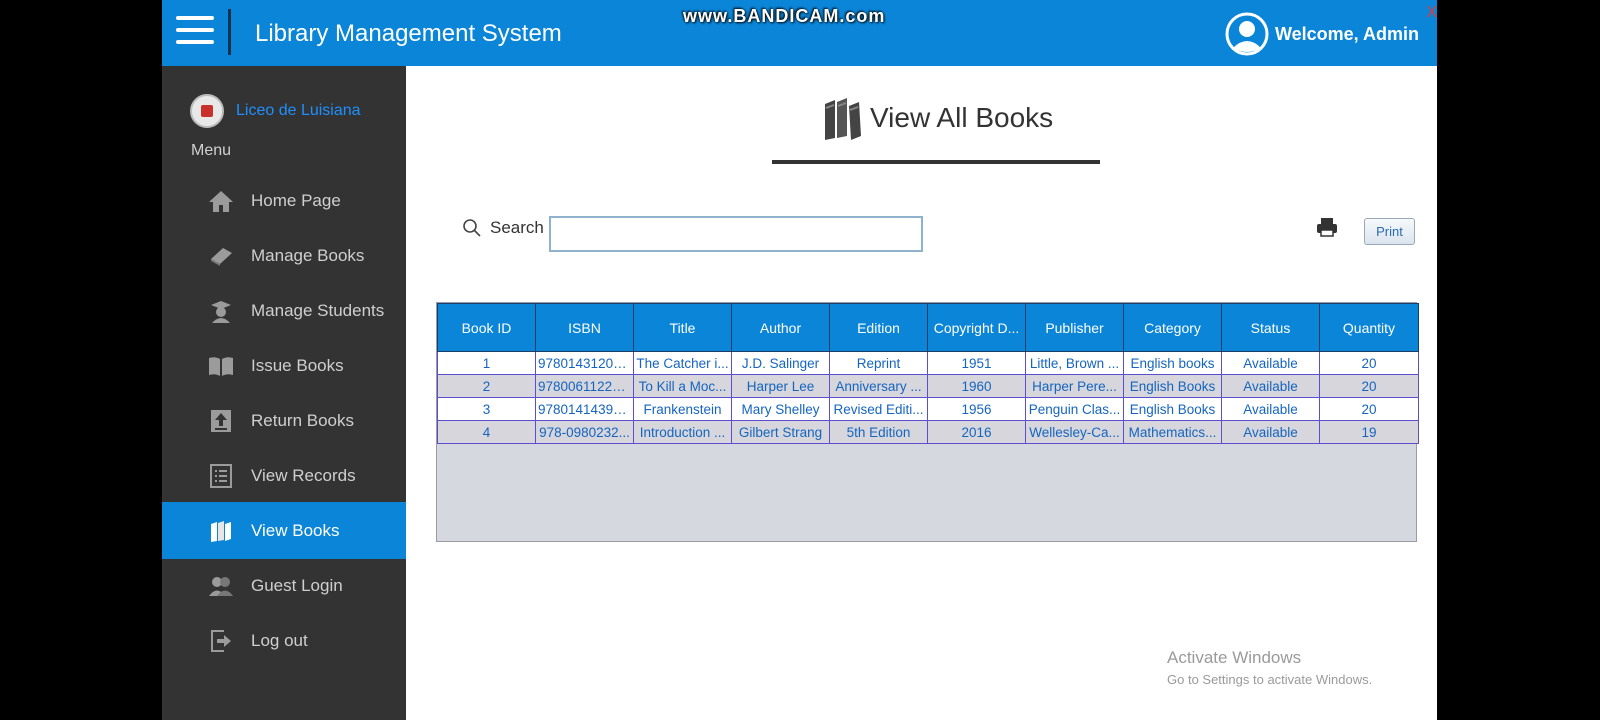 Image resolution: width=1600 pixels, height=720 pixels. I want to click on school-brand: Liceo de Luisiana, so click(275, 111).